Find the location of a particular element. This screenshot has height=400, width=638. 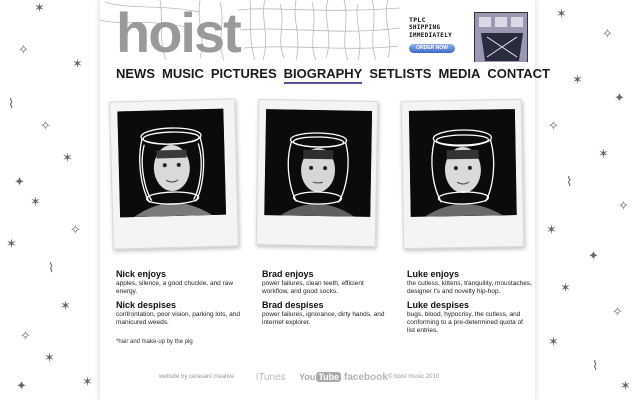

album-cover-thumbnail is located at coordinates (501, 37).